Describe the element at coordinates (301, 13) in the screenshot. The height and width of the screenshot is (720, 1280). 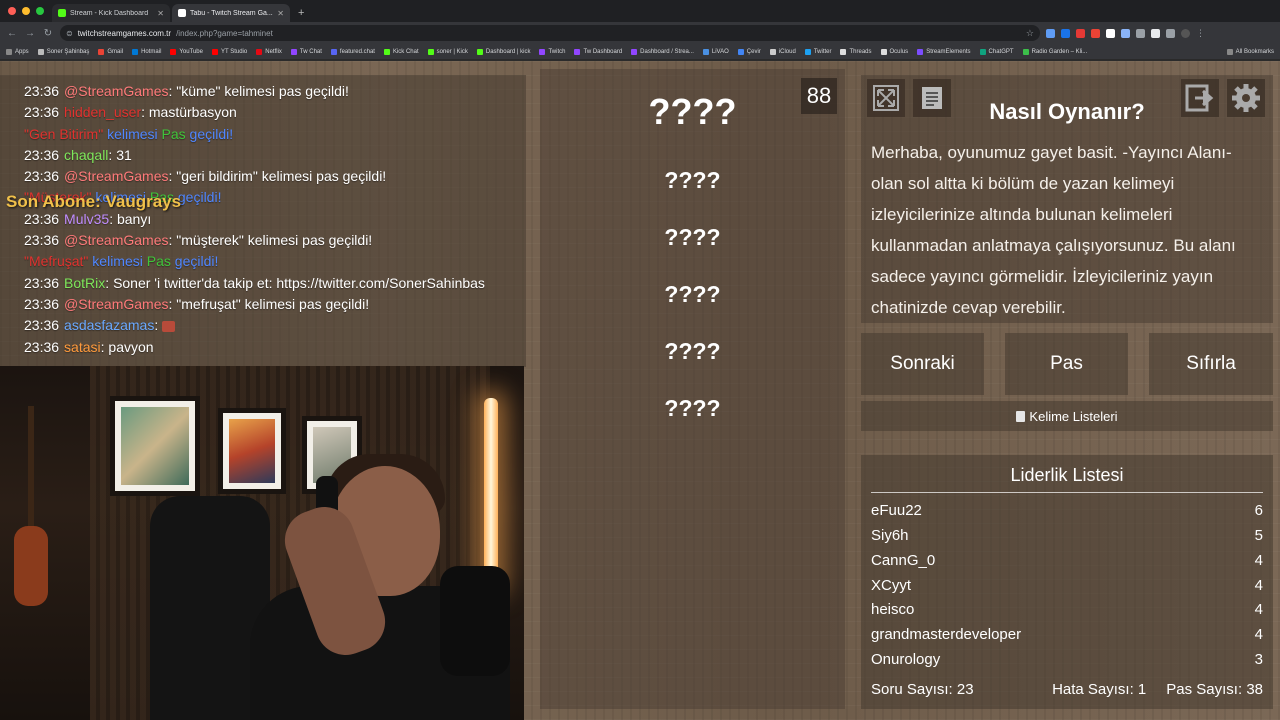
I see `new-tab-icon: +` at that location.